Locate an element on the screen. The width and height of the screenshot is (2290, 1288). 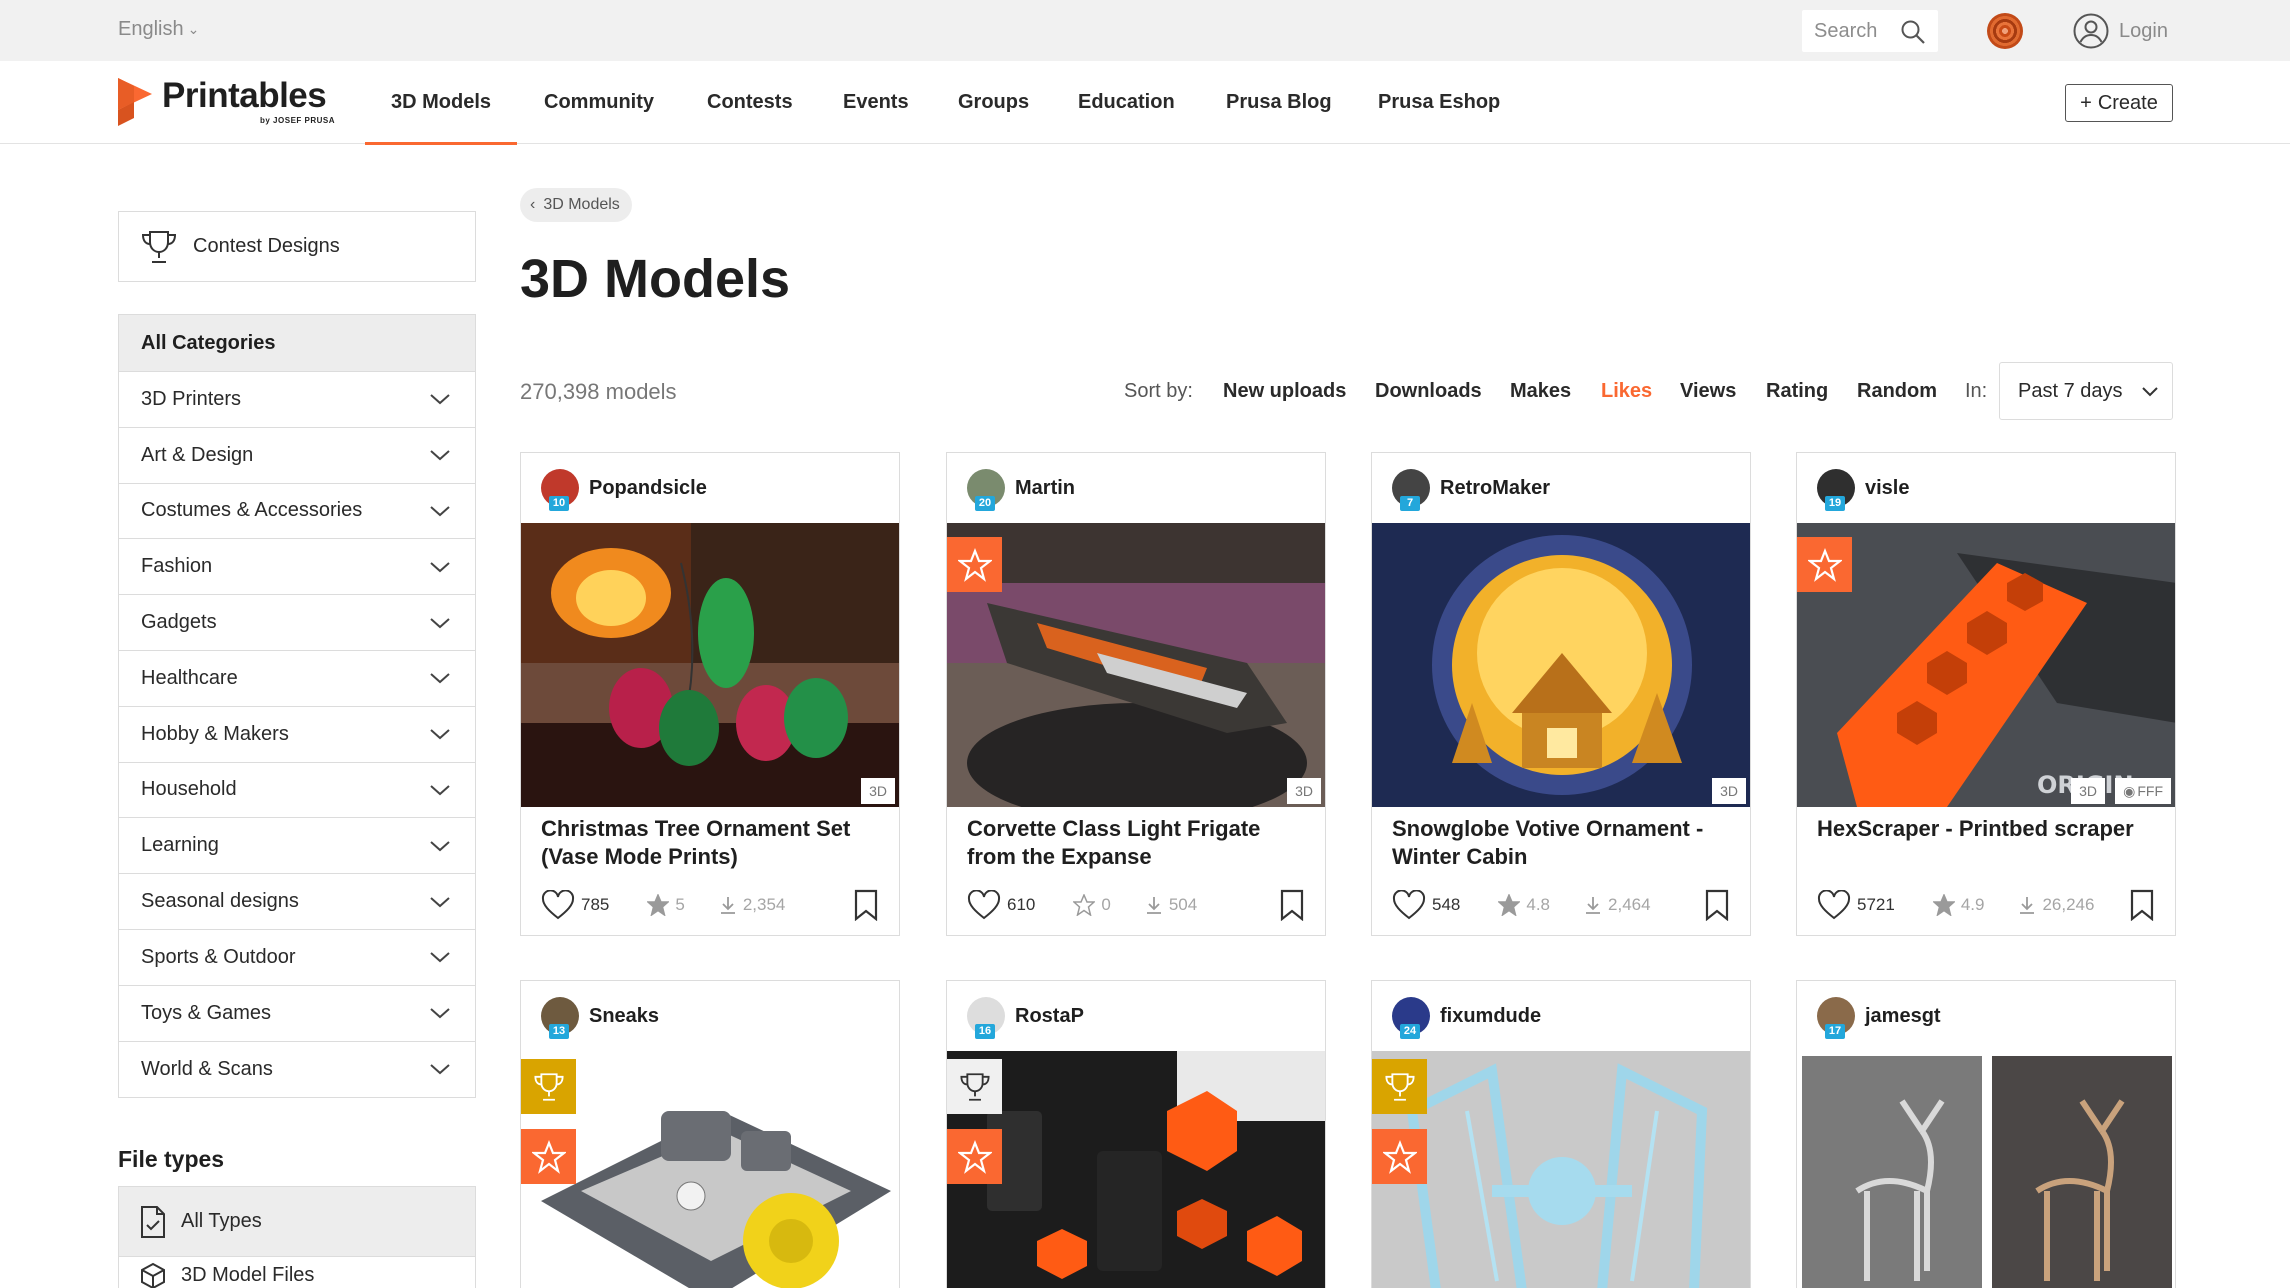
card-author: 10 Popandsicle is located at coordinates (710, 488).